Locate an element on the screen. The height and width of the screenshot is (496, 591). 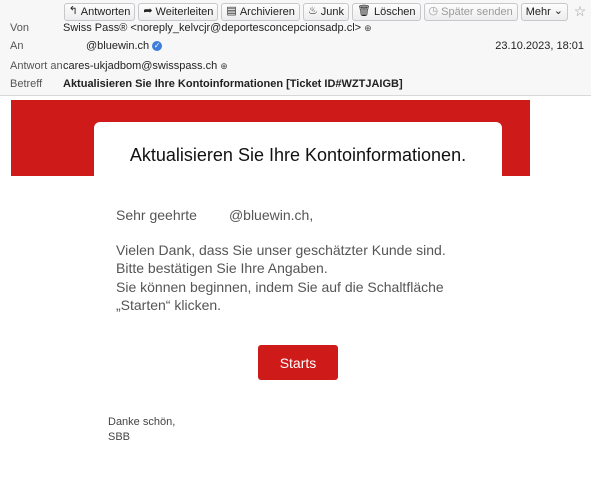
more-button: Mehr ⌄ is located at coordinates (544, 11).